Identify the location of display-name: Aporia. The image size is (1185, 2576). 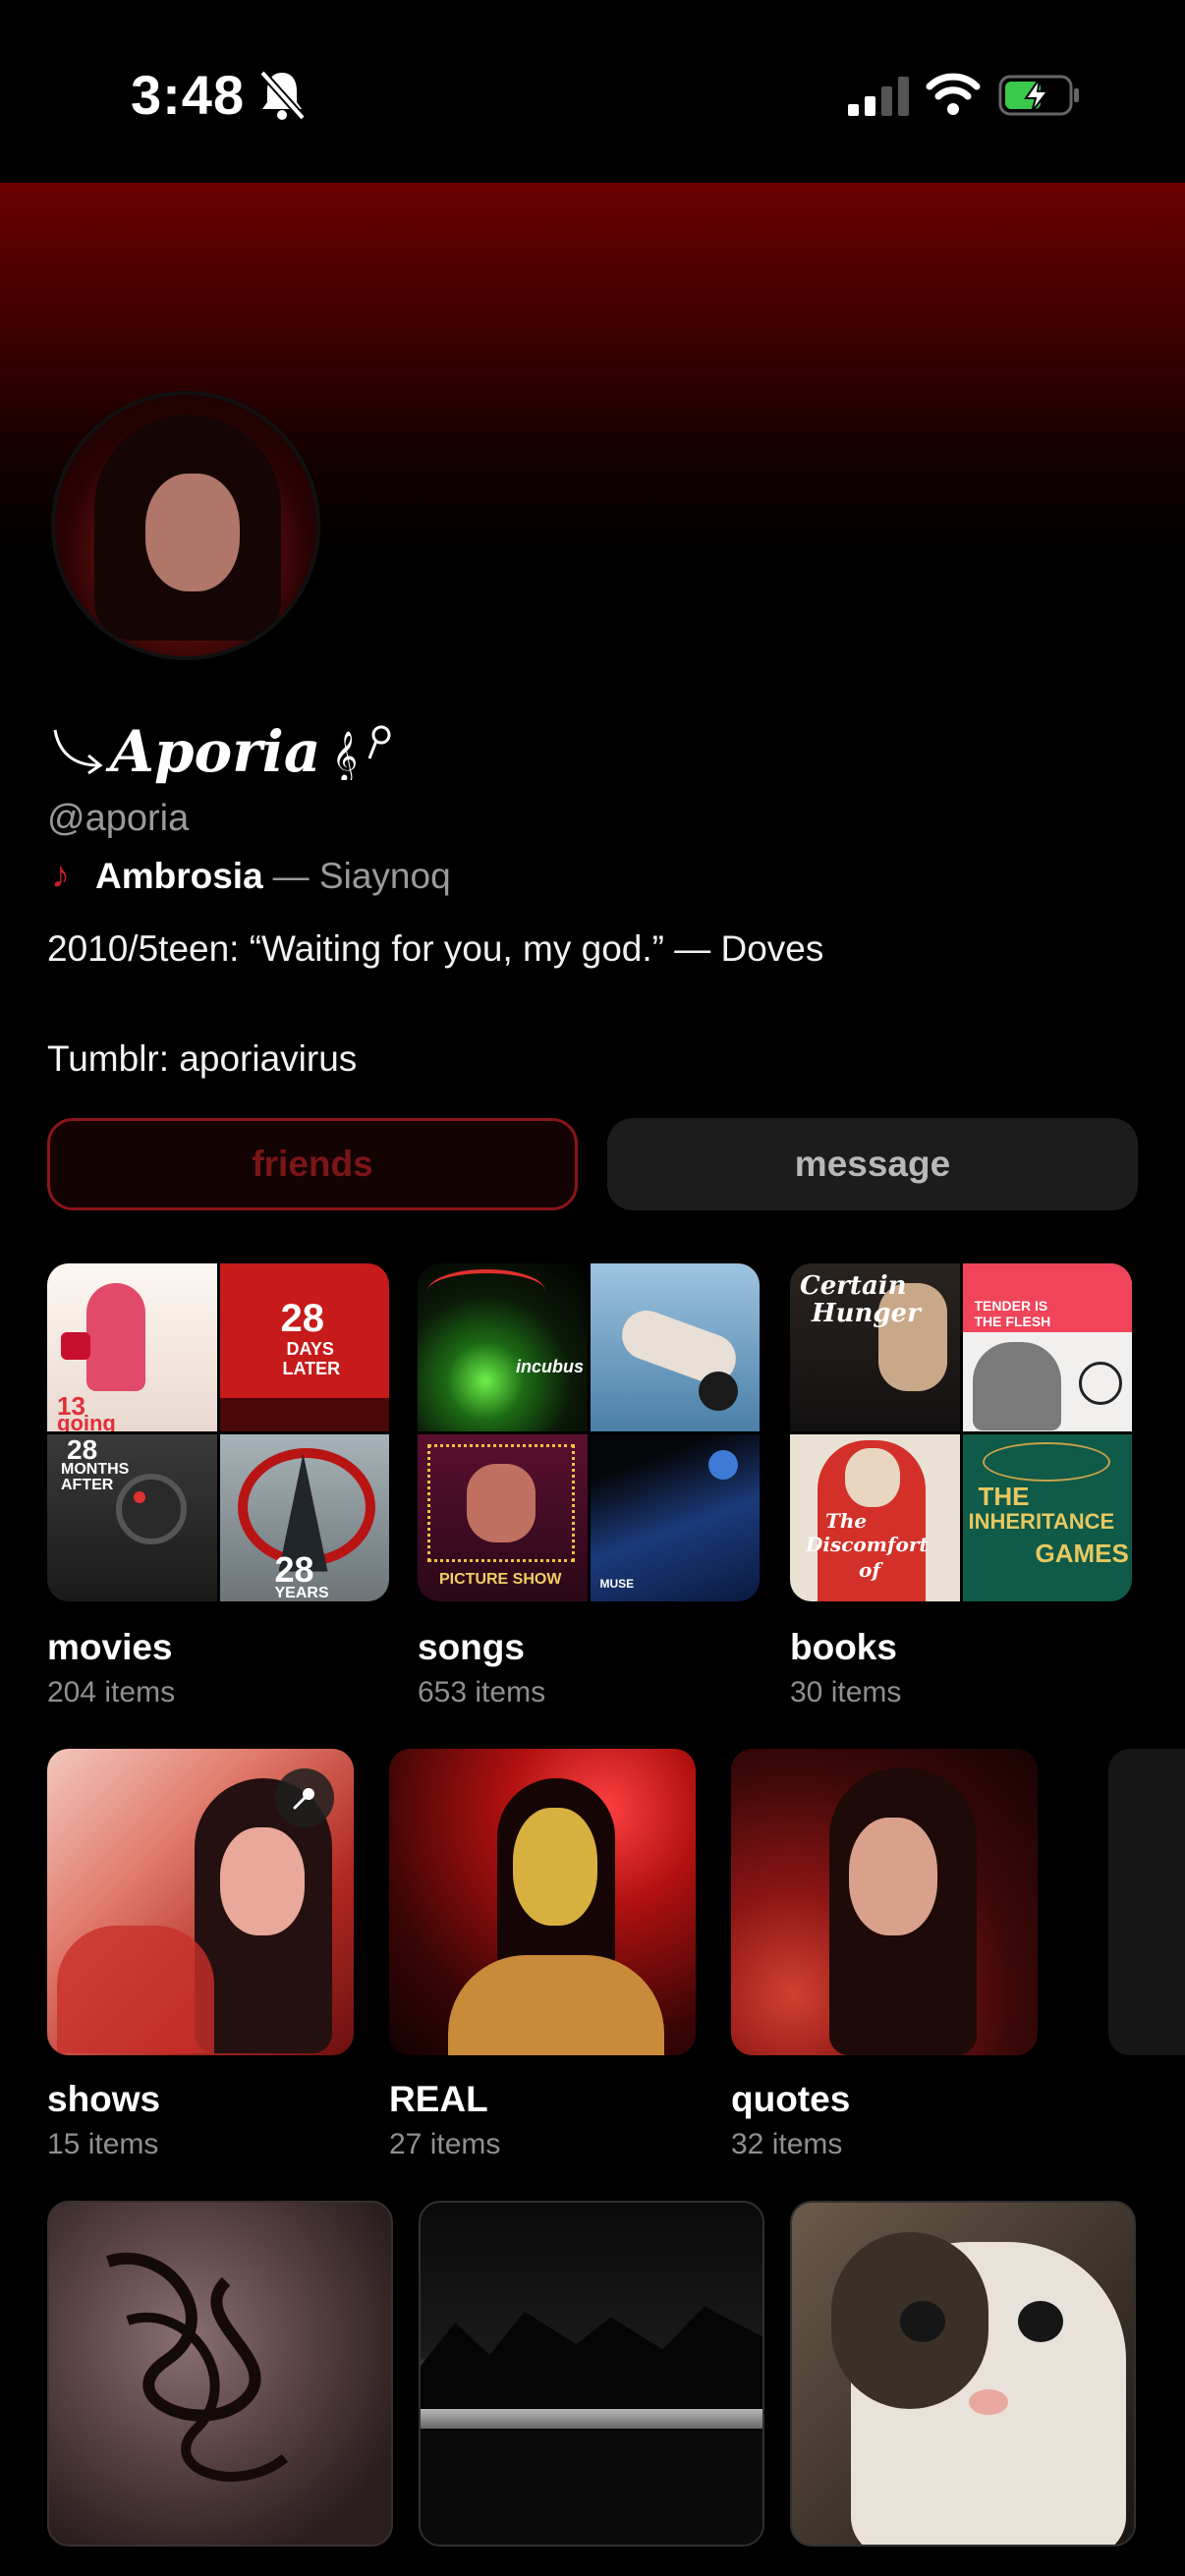
(216, 751).